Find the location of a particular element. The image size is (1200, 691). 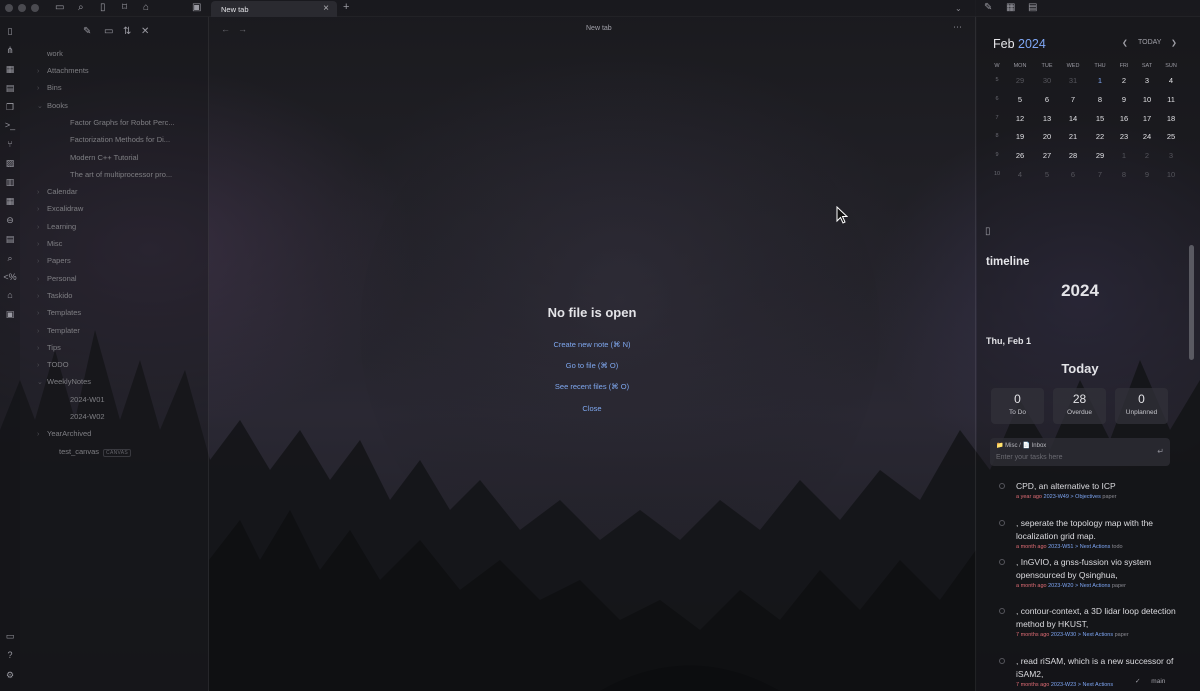

recent-files-link: See recent files (⌘ O) is located at coordinates (592, 386).